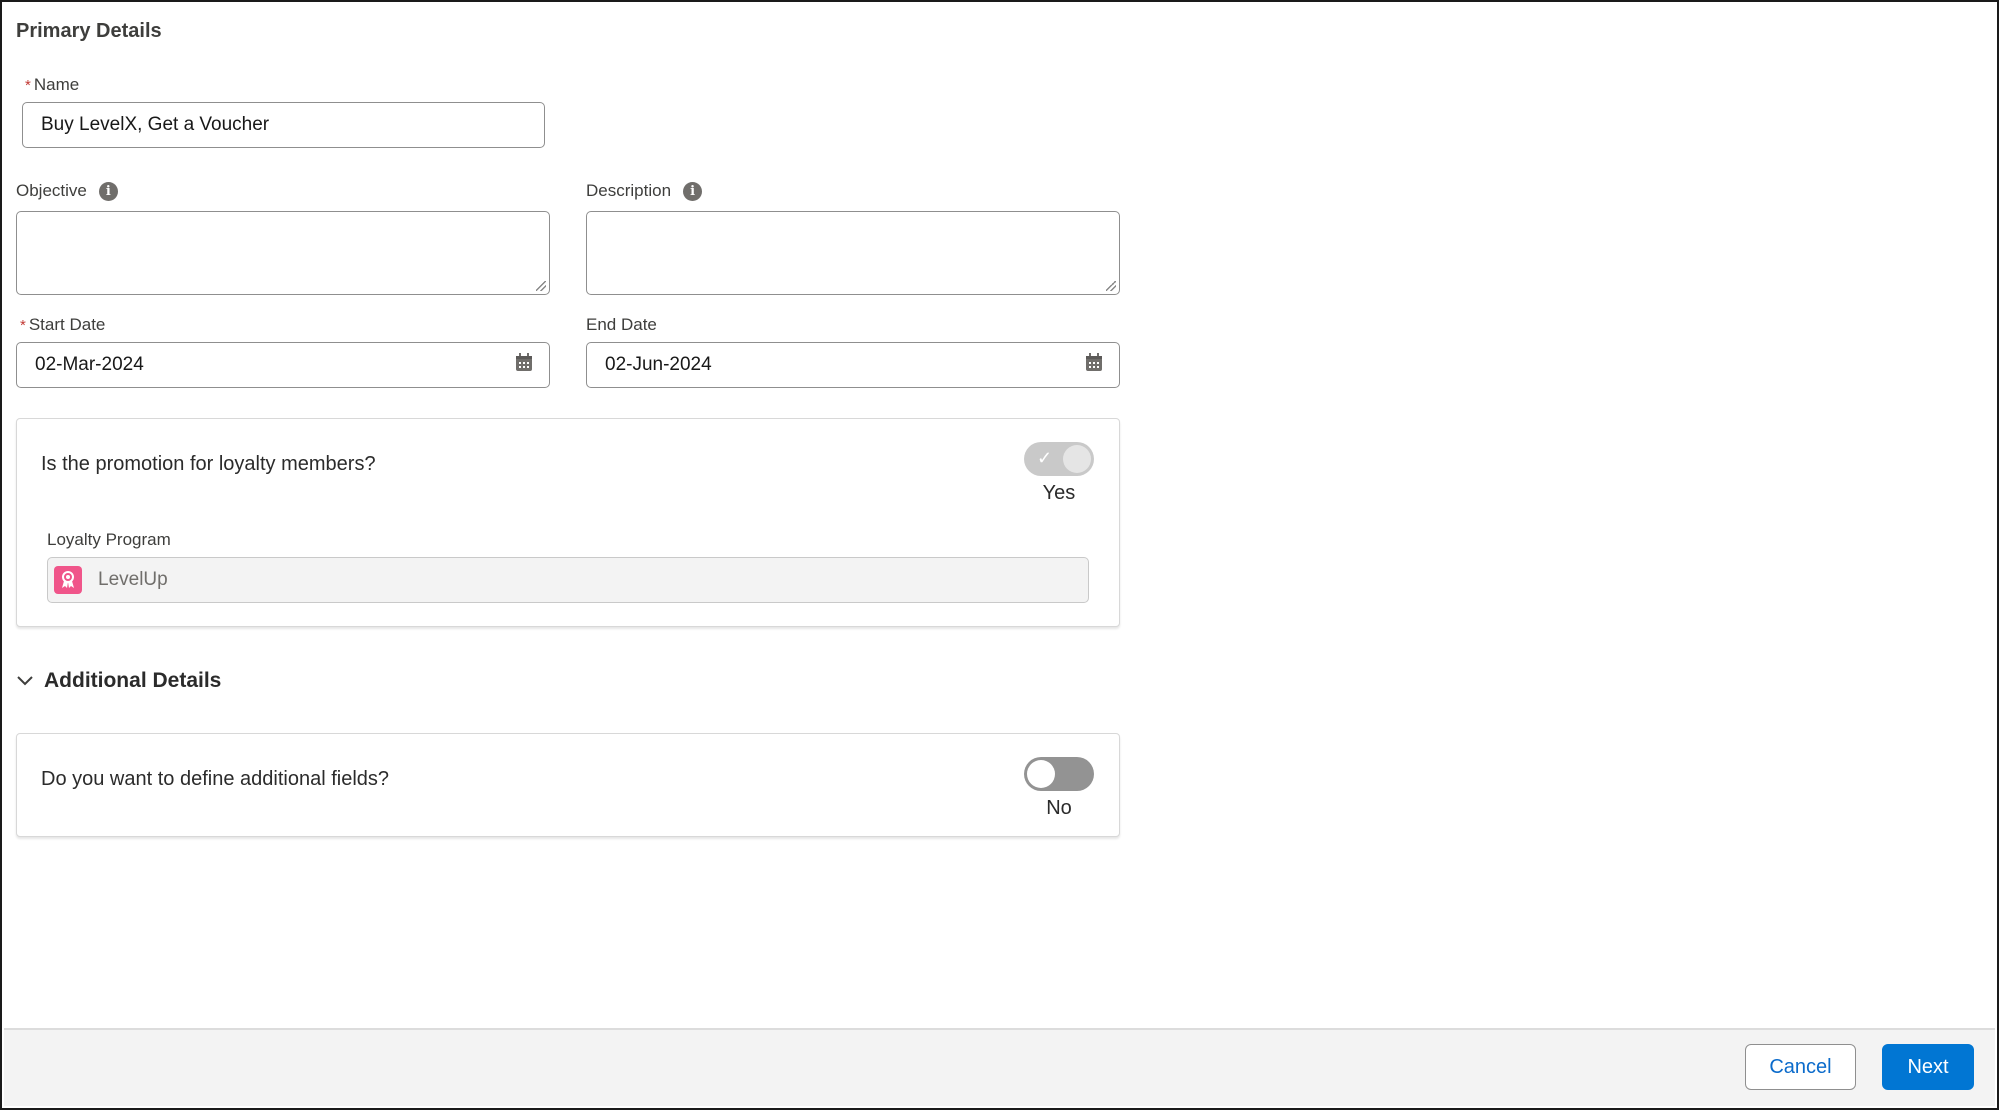  Describe the element at coordinates (133, 579) in the screenshot. I see `loyalty-program-value: LevelUp` at that location.